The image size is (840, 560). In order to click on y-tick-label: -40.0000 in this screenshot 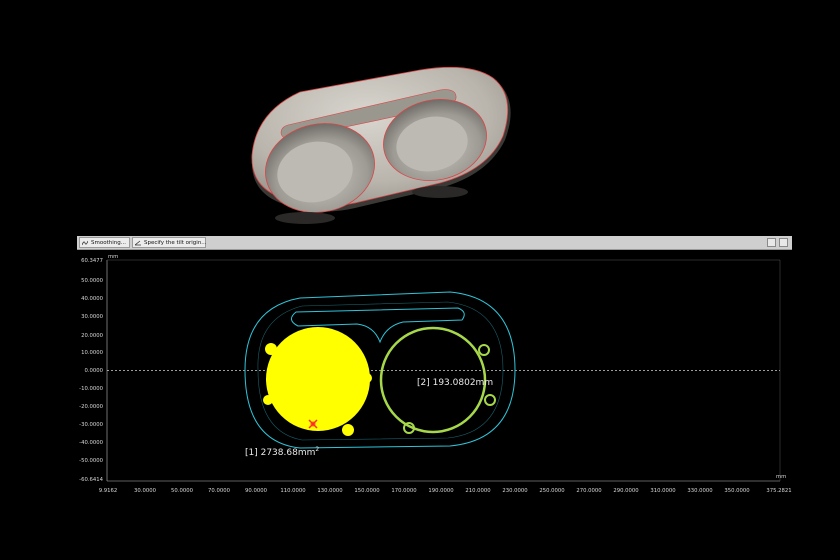, I will do `click(91, 443)`.